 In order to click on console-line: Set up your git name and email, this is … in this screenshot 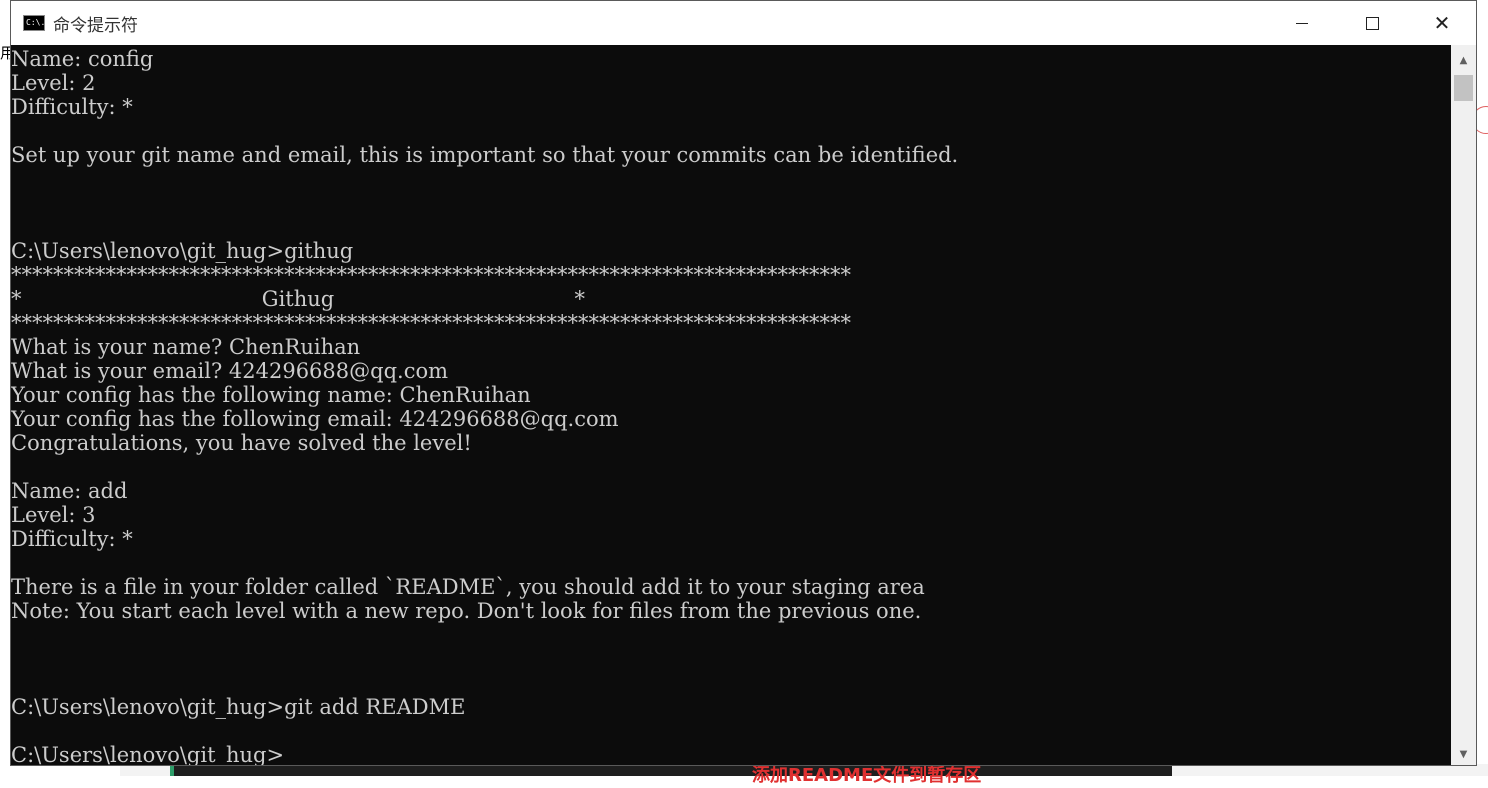, I will do `click(485, 155)`.